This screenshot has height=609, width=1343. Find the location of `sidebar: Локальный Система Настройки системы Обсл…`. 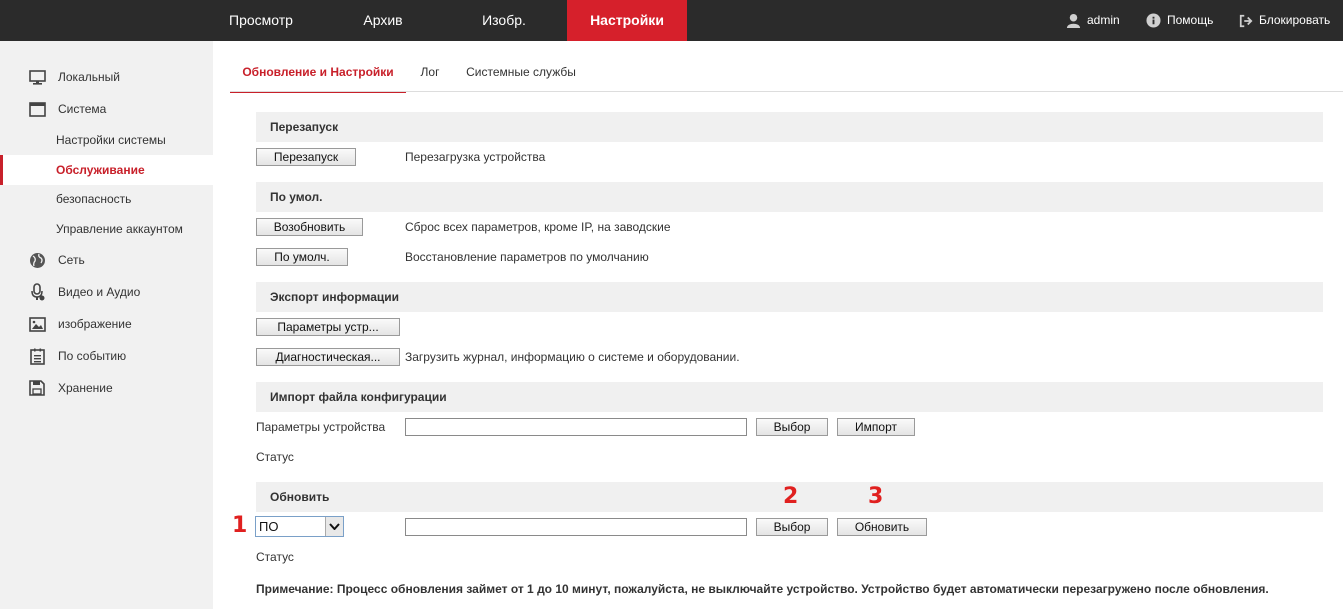

sidebar: Локальный Система Настройки системы Обсл… is located at coordinates (106, 325).